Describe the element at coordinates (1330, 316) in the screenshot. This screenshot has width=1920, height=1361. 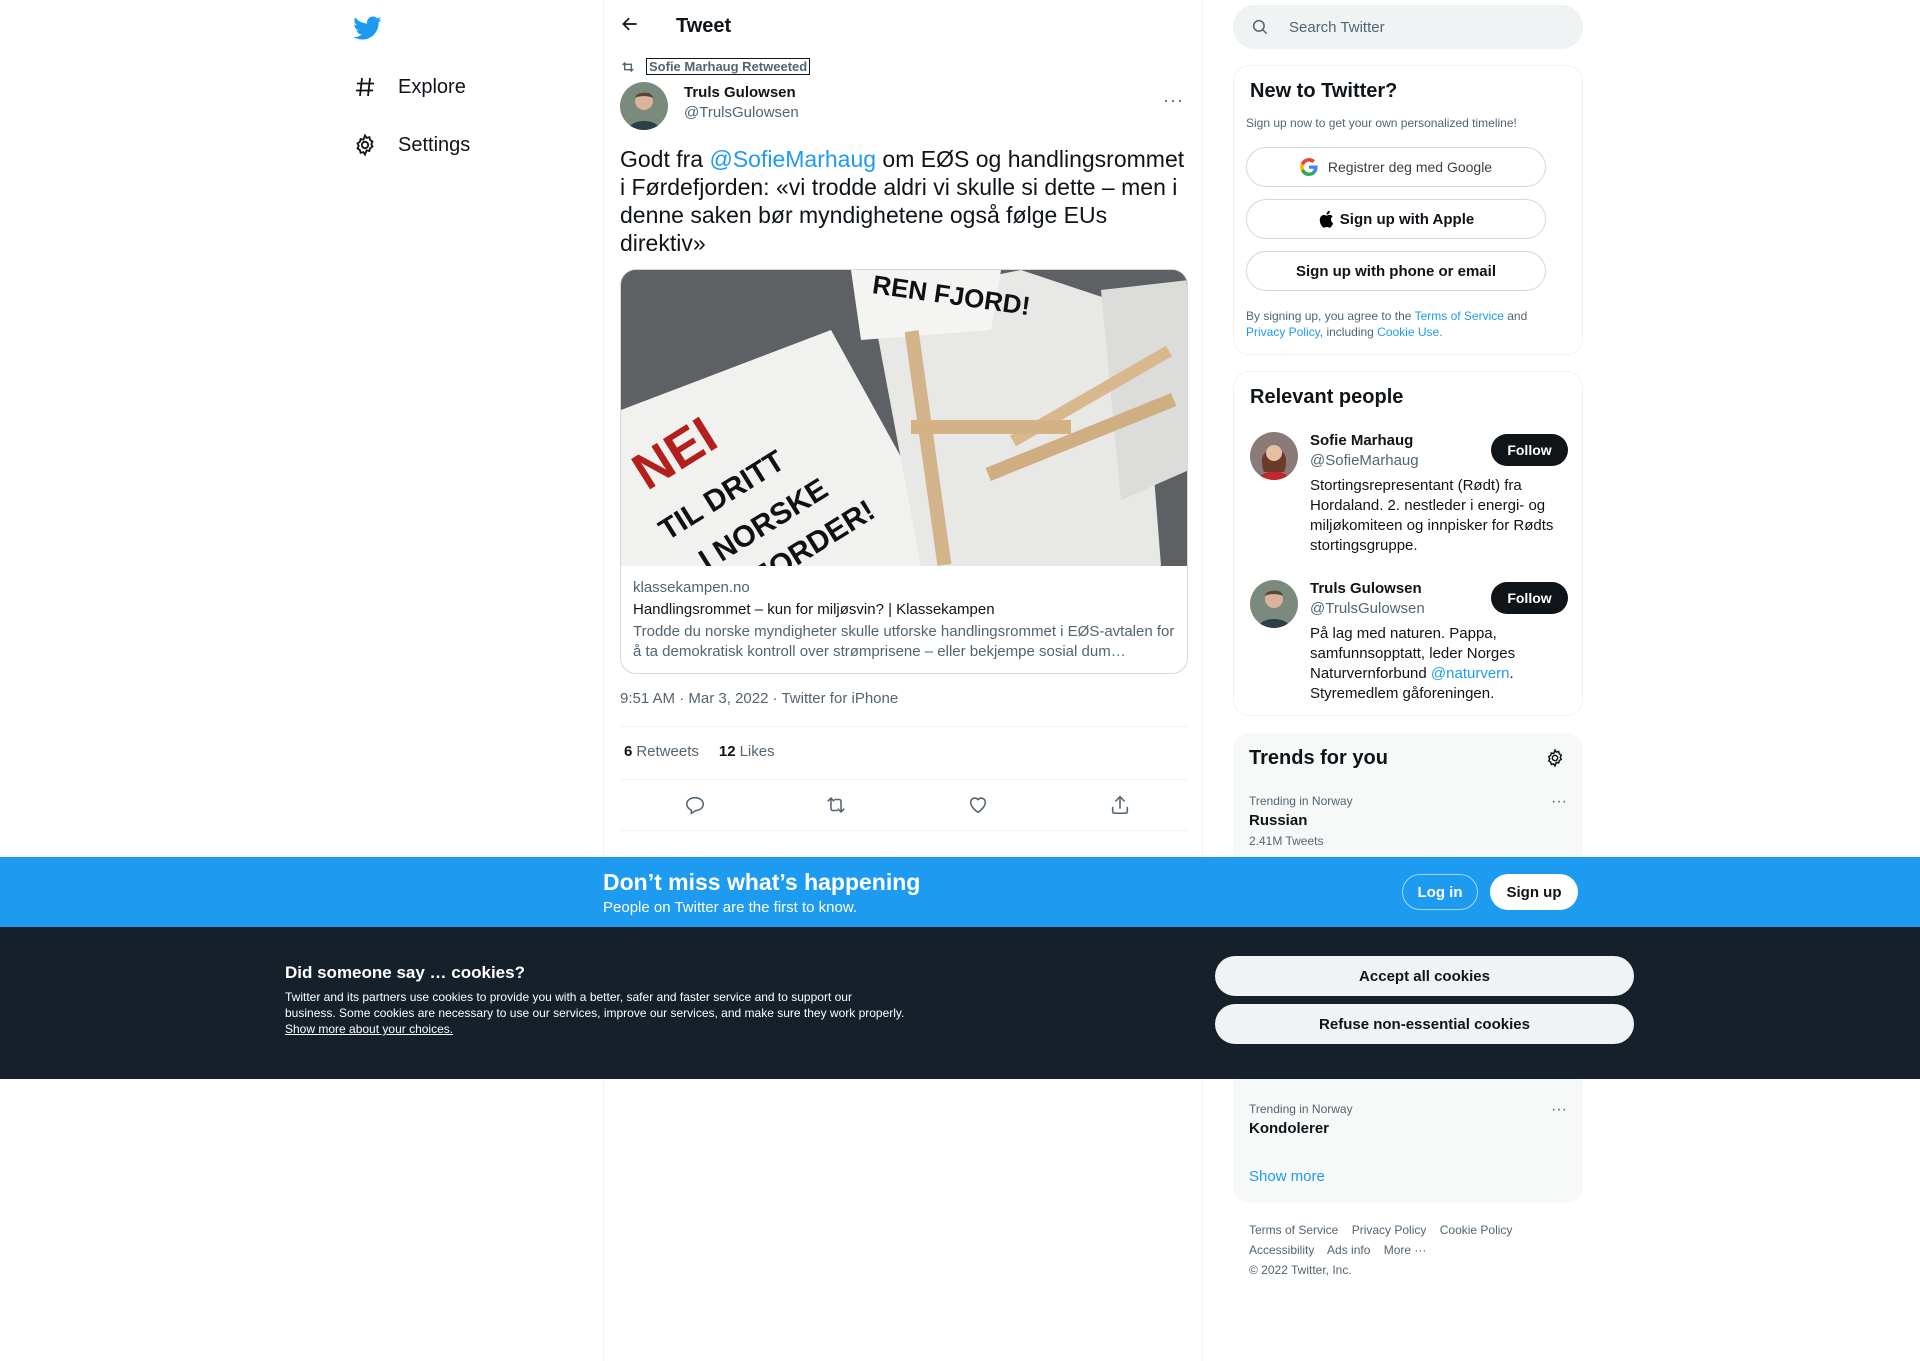
I see `terms-text-1: By signing up, you agree to the` at that location.